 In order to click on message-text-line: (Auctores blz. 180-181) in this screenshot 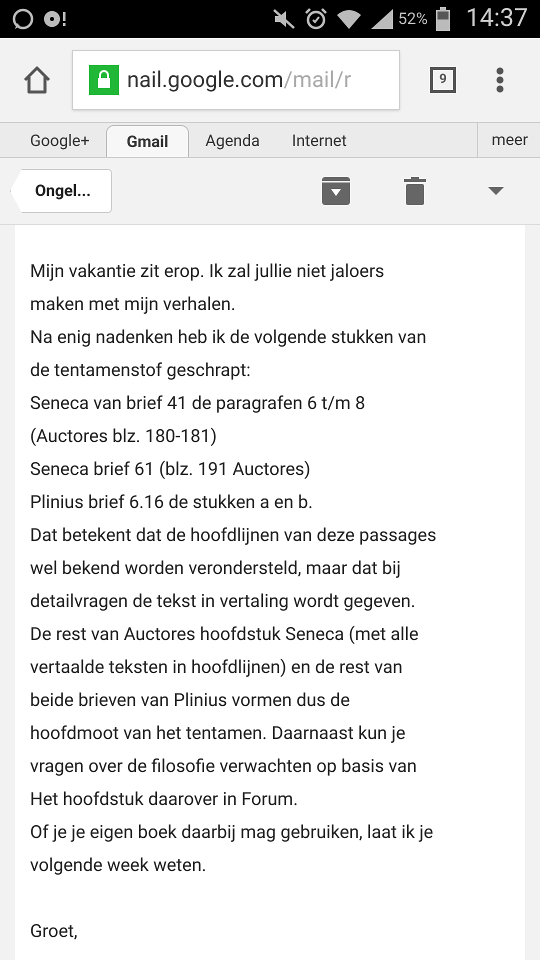, I will do `click(124, 437)`.